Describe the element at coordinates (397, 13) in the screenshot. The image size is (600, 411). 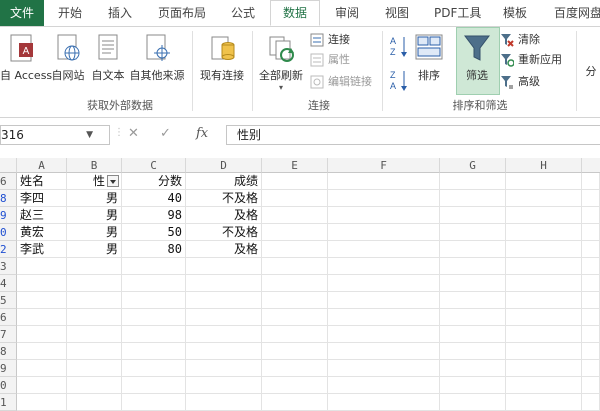
I see `tab-view: 视图` at that location.